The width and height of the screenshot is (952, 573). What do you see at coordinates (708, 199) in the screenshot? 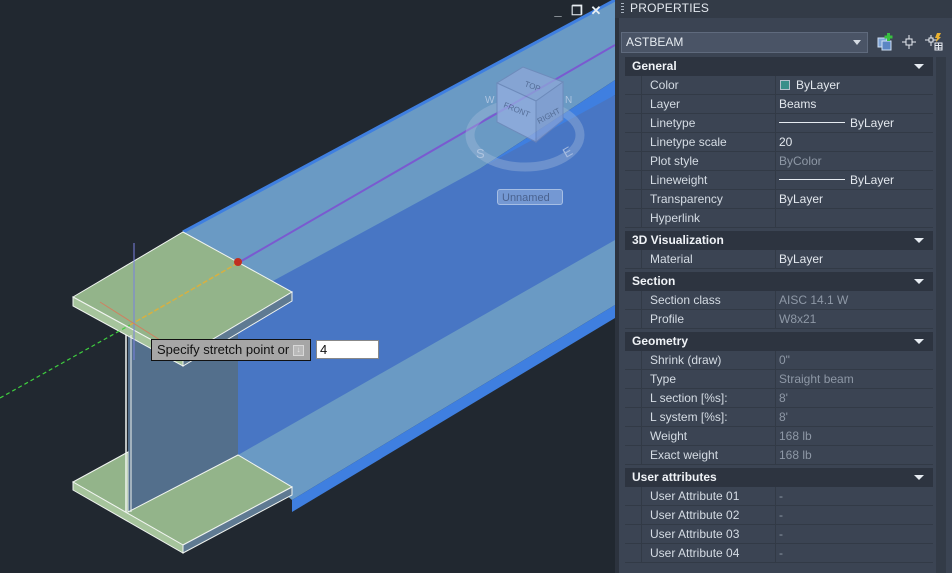
I see `property-name: Transparency` at bounding box center [708, 199].